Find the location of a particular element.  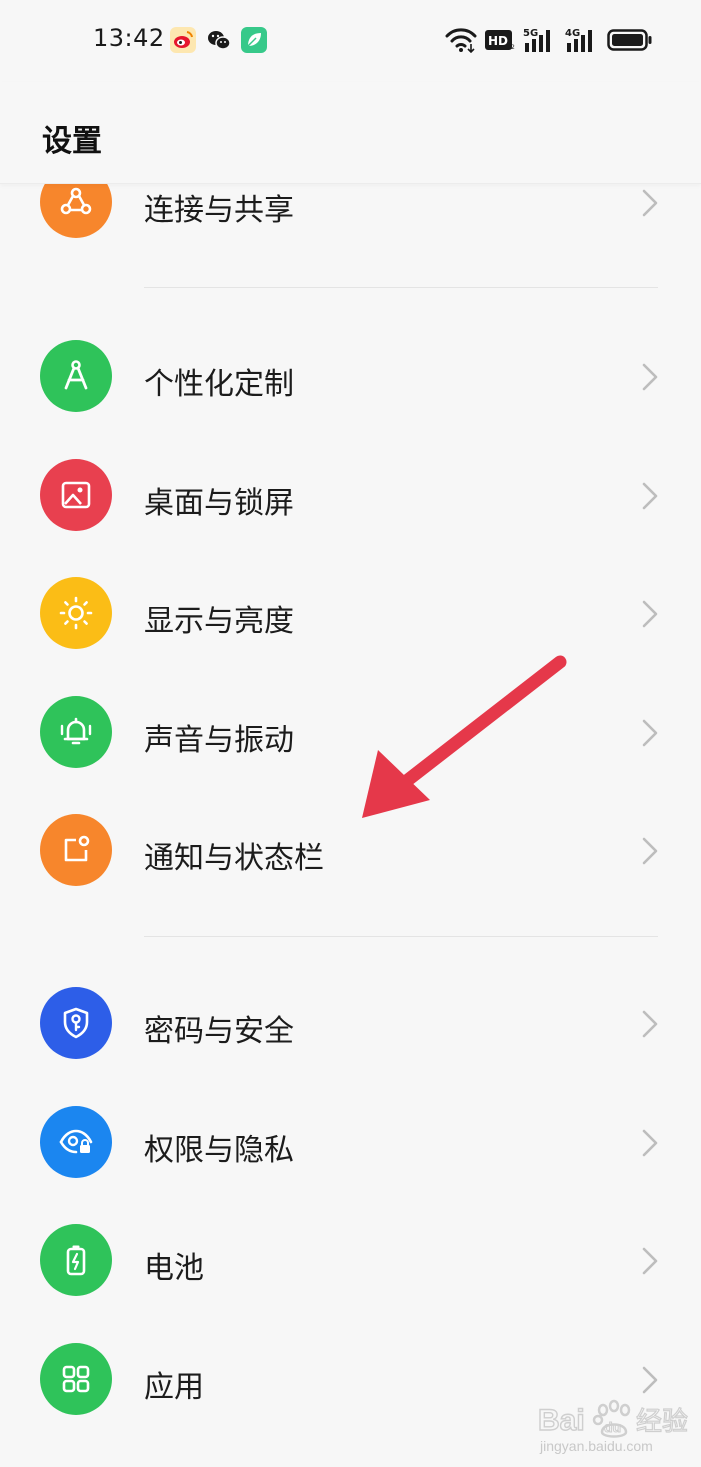

settings-item-label: 声音与振动 is located at coordinates (219, 740).